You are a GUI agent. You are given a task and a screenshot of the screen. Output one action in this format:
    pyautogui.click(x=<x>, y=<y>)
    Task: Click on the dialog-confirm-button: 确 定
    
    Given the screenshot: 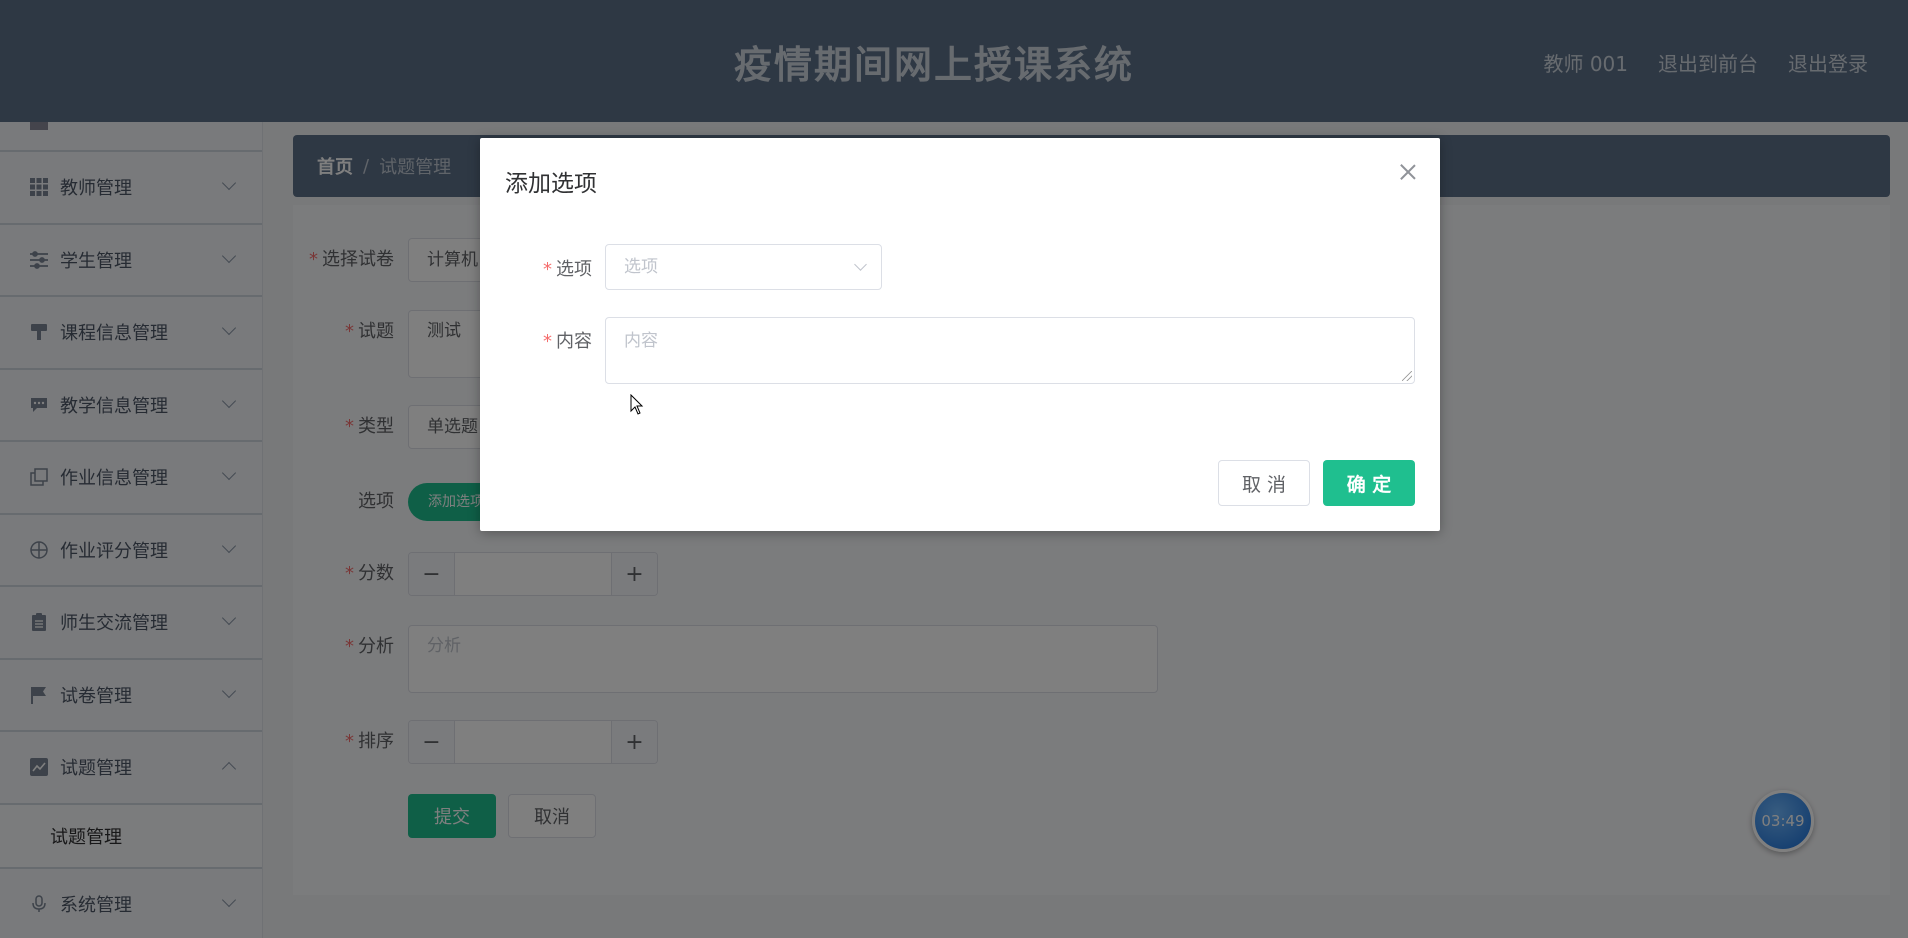 What is the action you would take?
    pyautogui.click(x=1369, y=483)
    